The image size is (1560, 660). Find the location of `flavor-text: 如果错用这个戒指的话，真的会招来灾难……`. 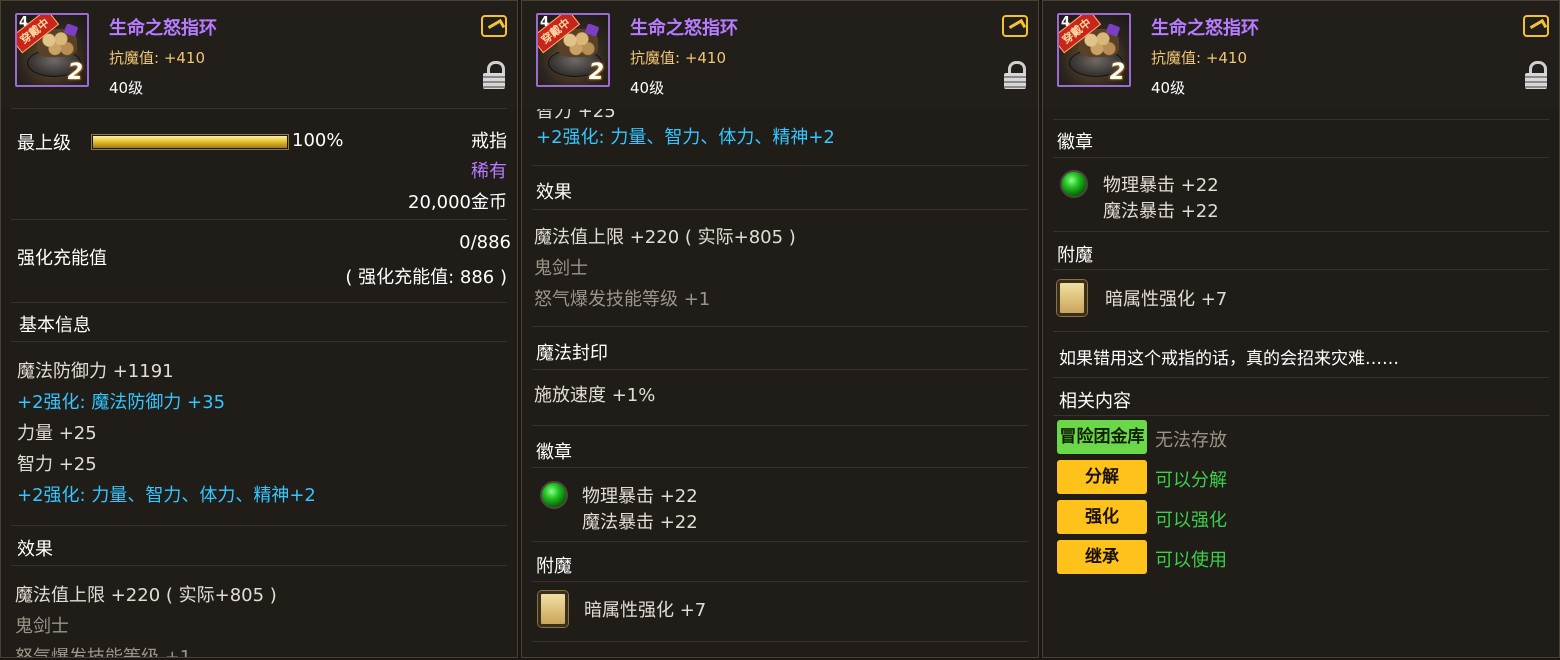

flavor-text: 如果错用这个戒指的话，真的会招来灾难…… is located at coordinates (1229, 359).